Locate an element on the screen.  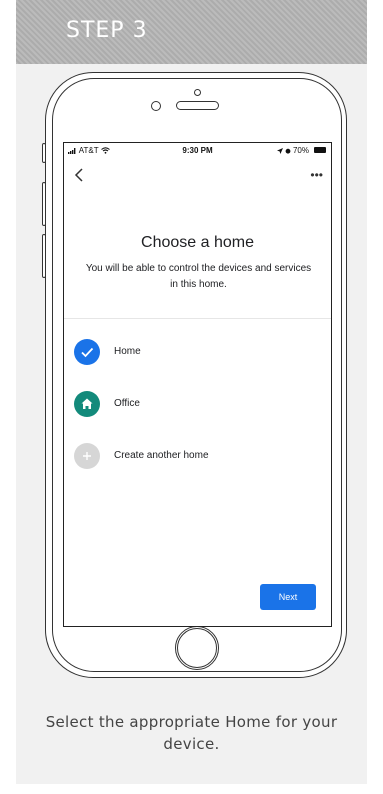
check-icon is located at coordinates (87, 352).